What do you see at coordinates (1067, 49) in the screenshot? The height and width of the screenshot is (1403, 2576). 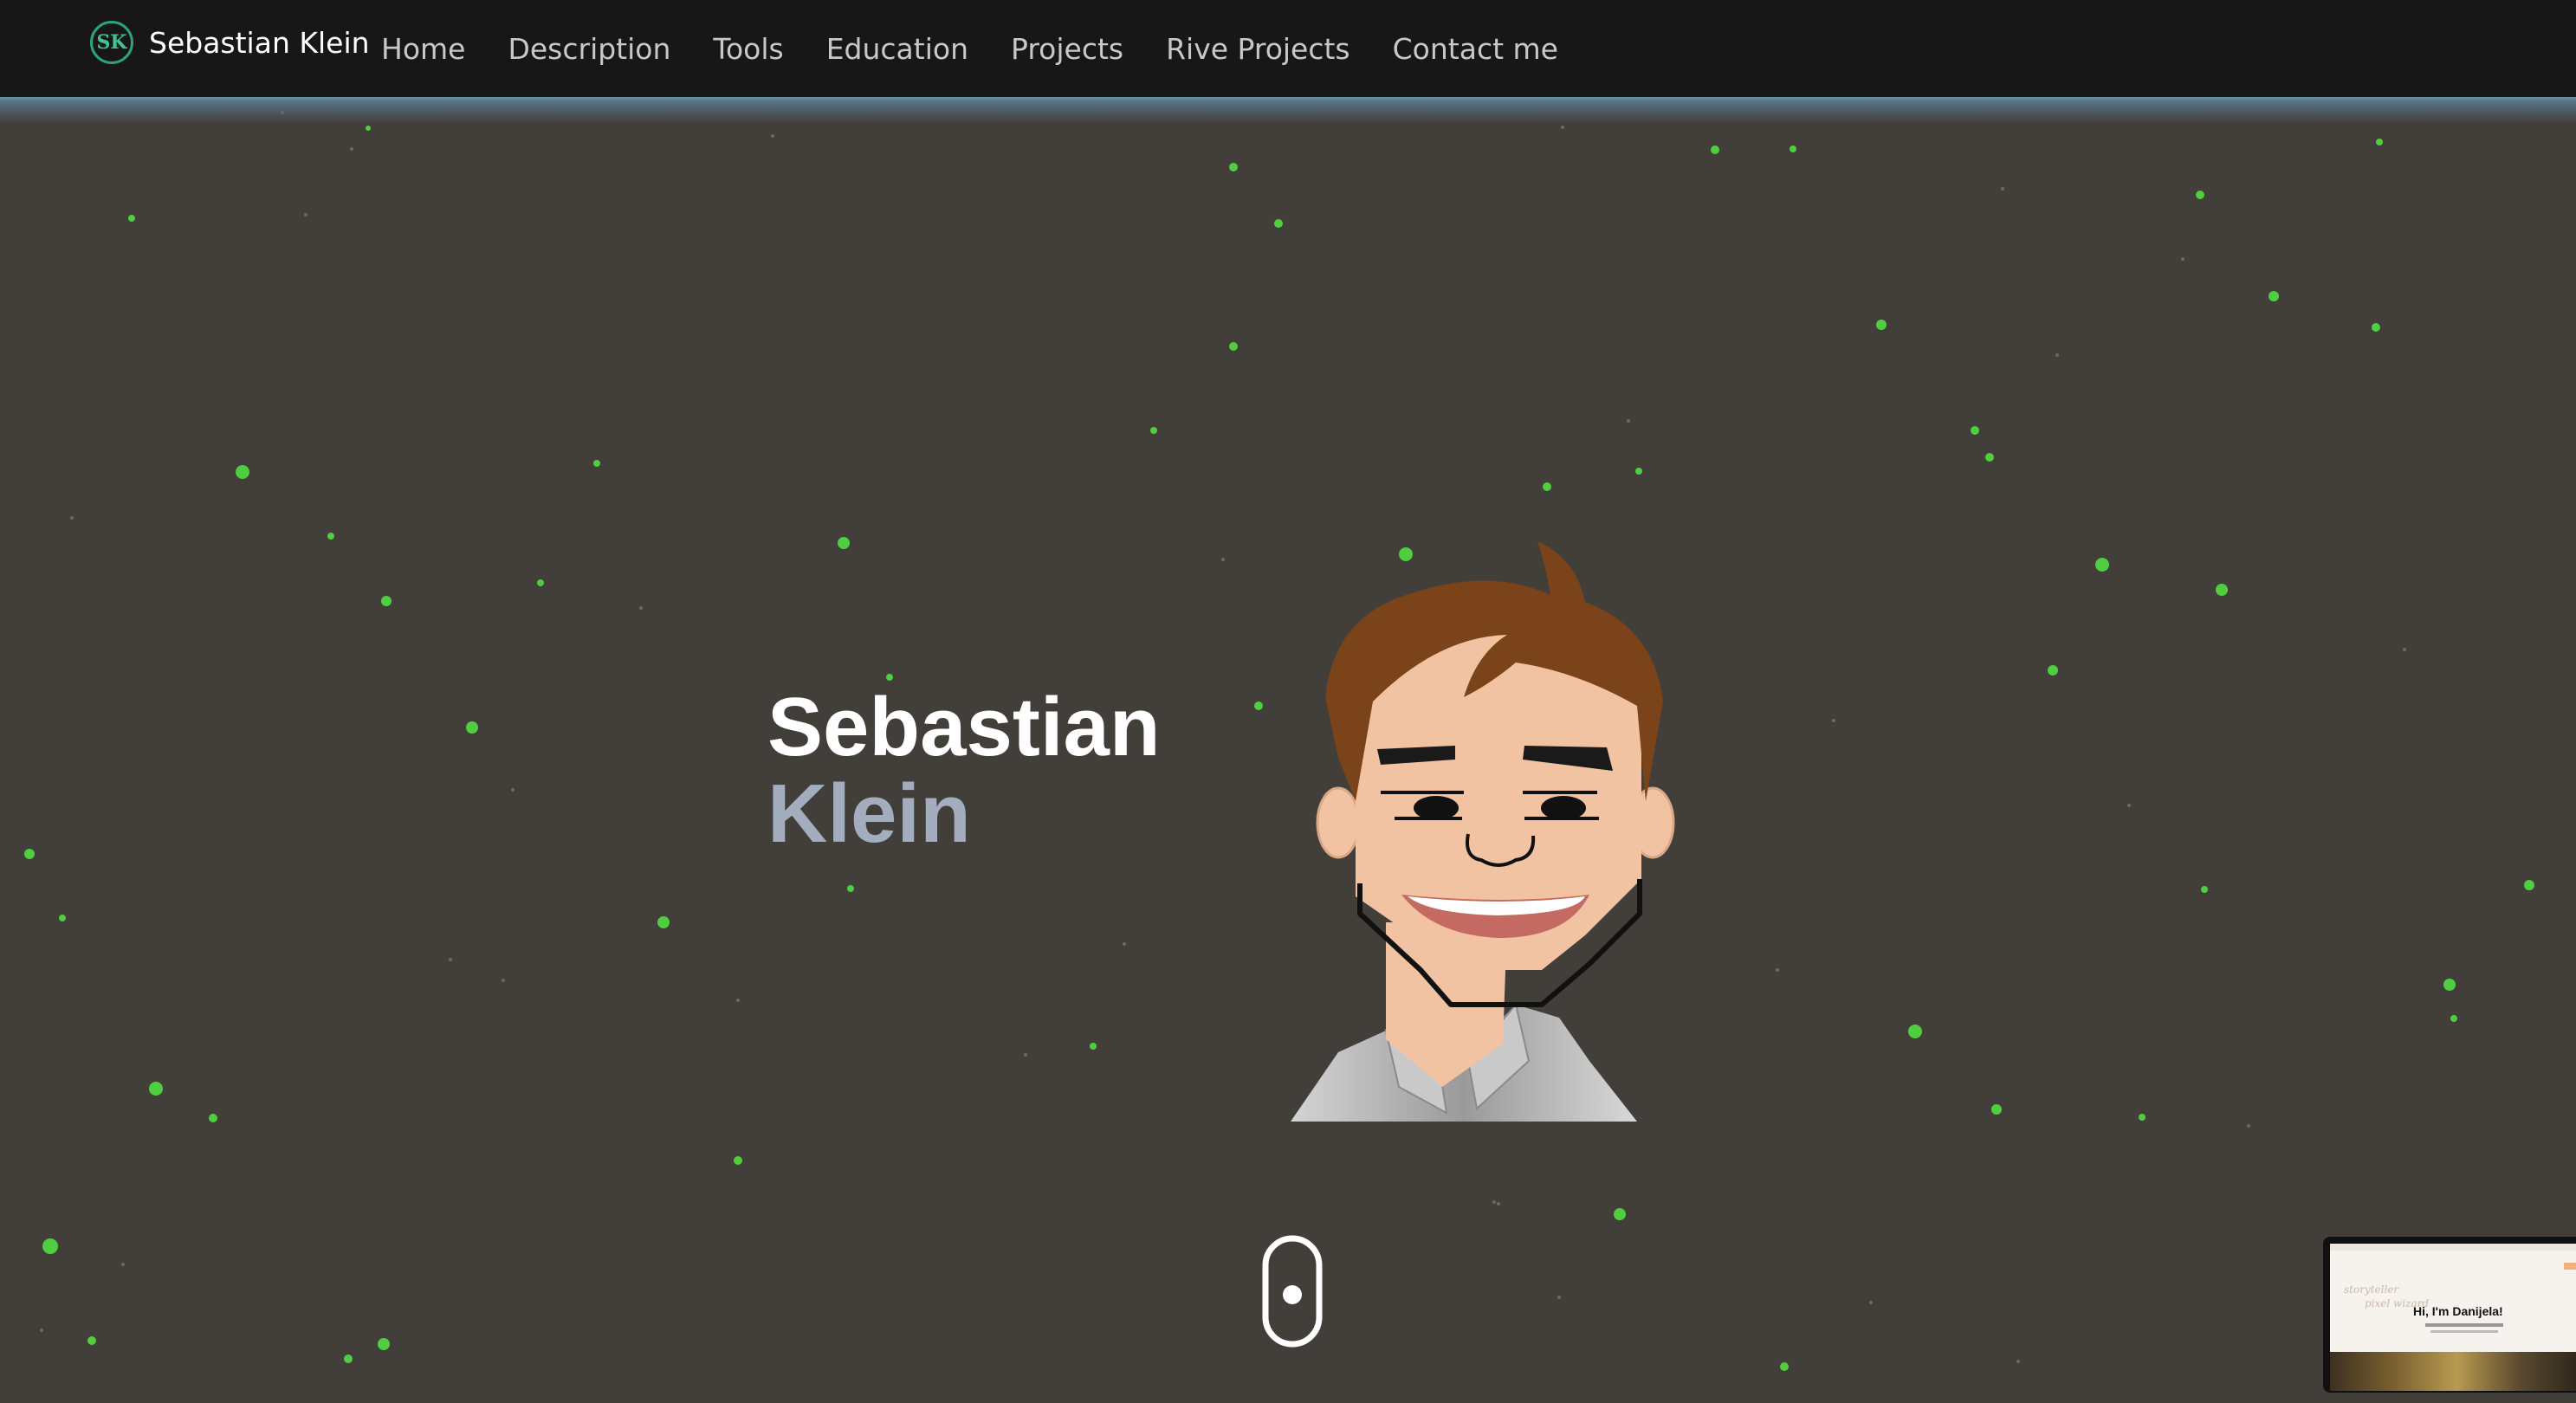 I see `nav-link-projects: Projects` at bounding box center [1067, 49].